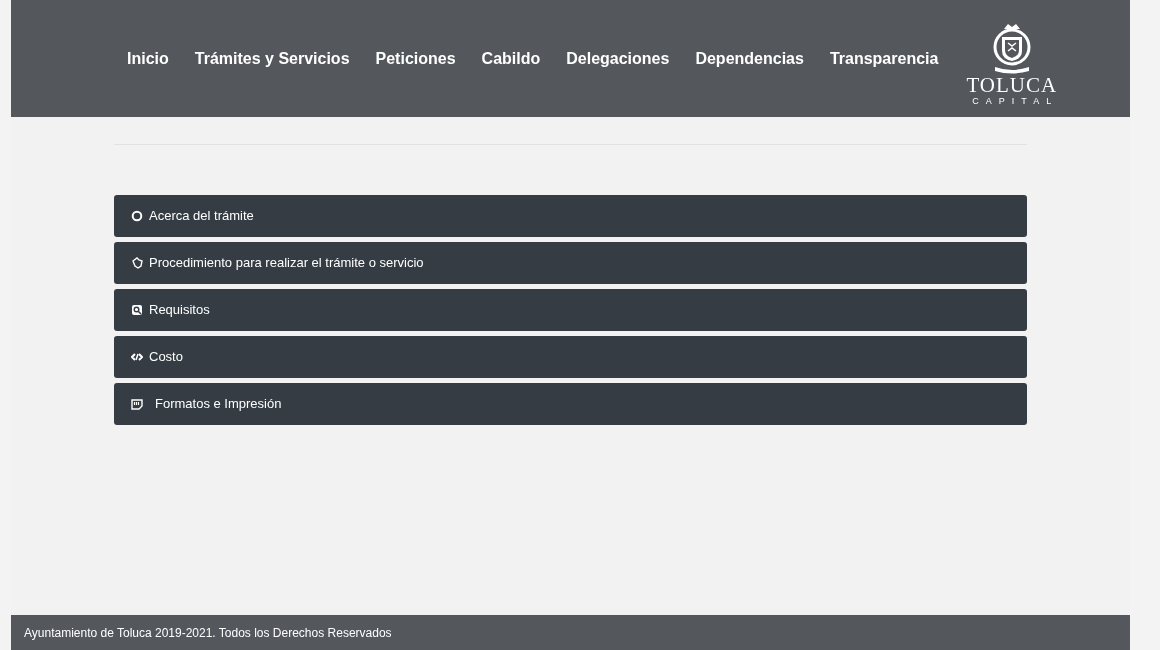 The width and height of the screenshot is (1160, 650). Describe the element at coordinates (208, 633) in the screenshot. I see `copyright-text: Ayuntamiento de Toluca 2019-2021. Todos los Derechos Reservados` at that location.